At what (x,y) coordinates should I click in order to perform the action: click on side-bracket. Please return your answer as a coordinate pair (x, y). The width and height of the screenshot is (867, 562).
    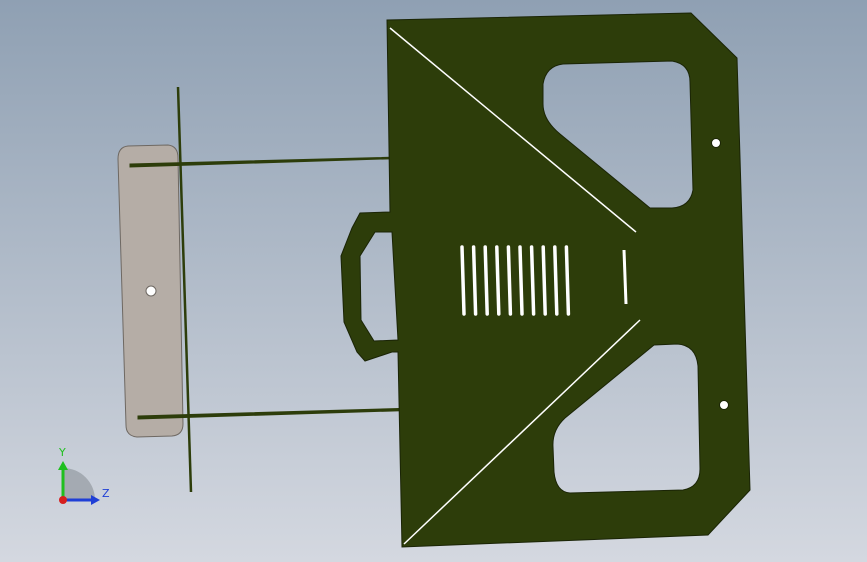
    Looking at the image, I should click on (150, 291).